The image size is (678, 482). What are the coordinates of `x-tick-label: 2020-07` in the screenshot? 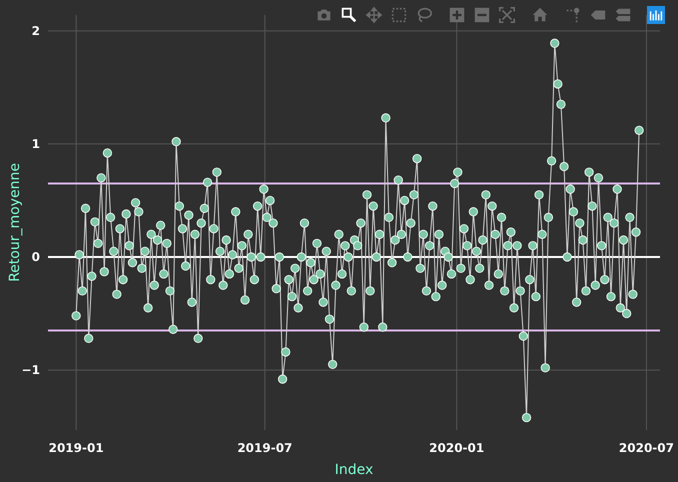 It's located at (646, 448).